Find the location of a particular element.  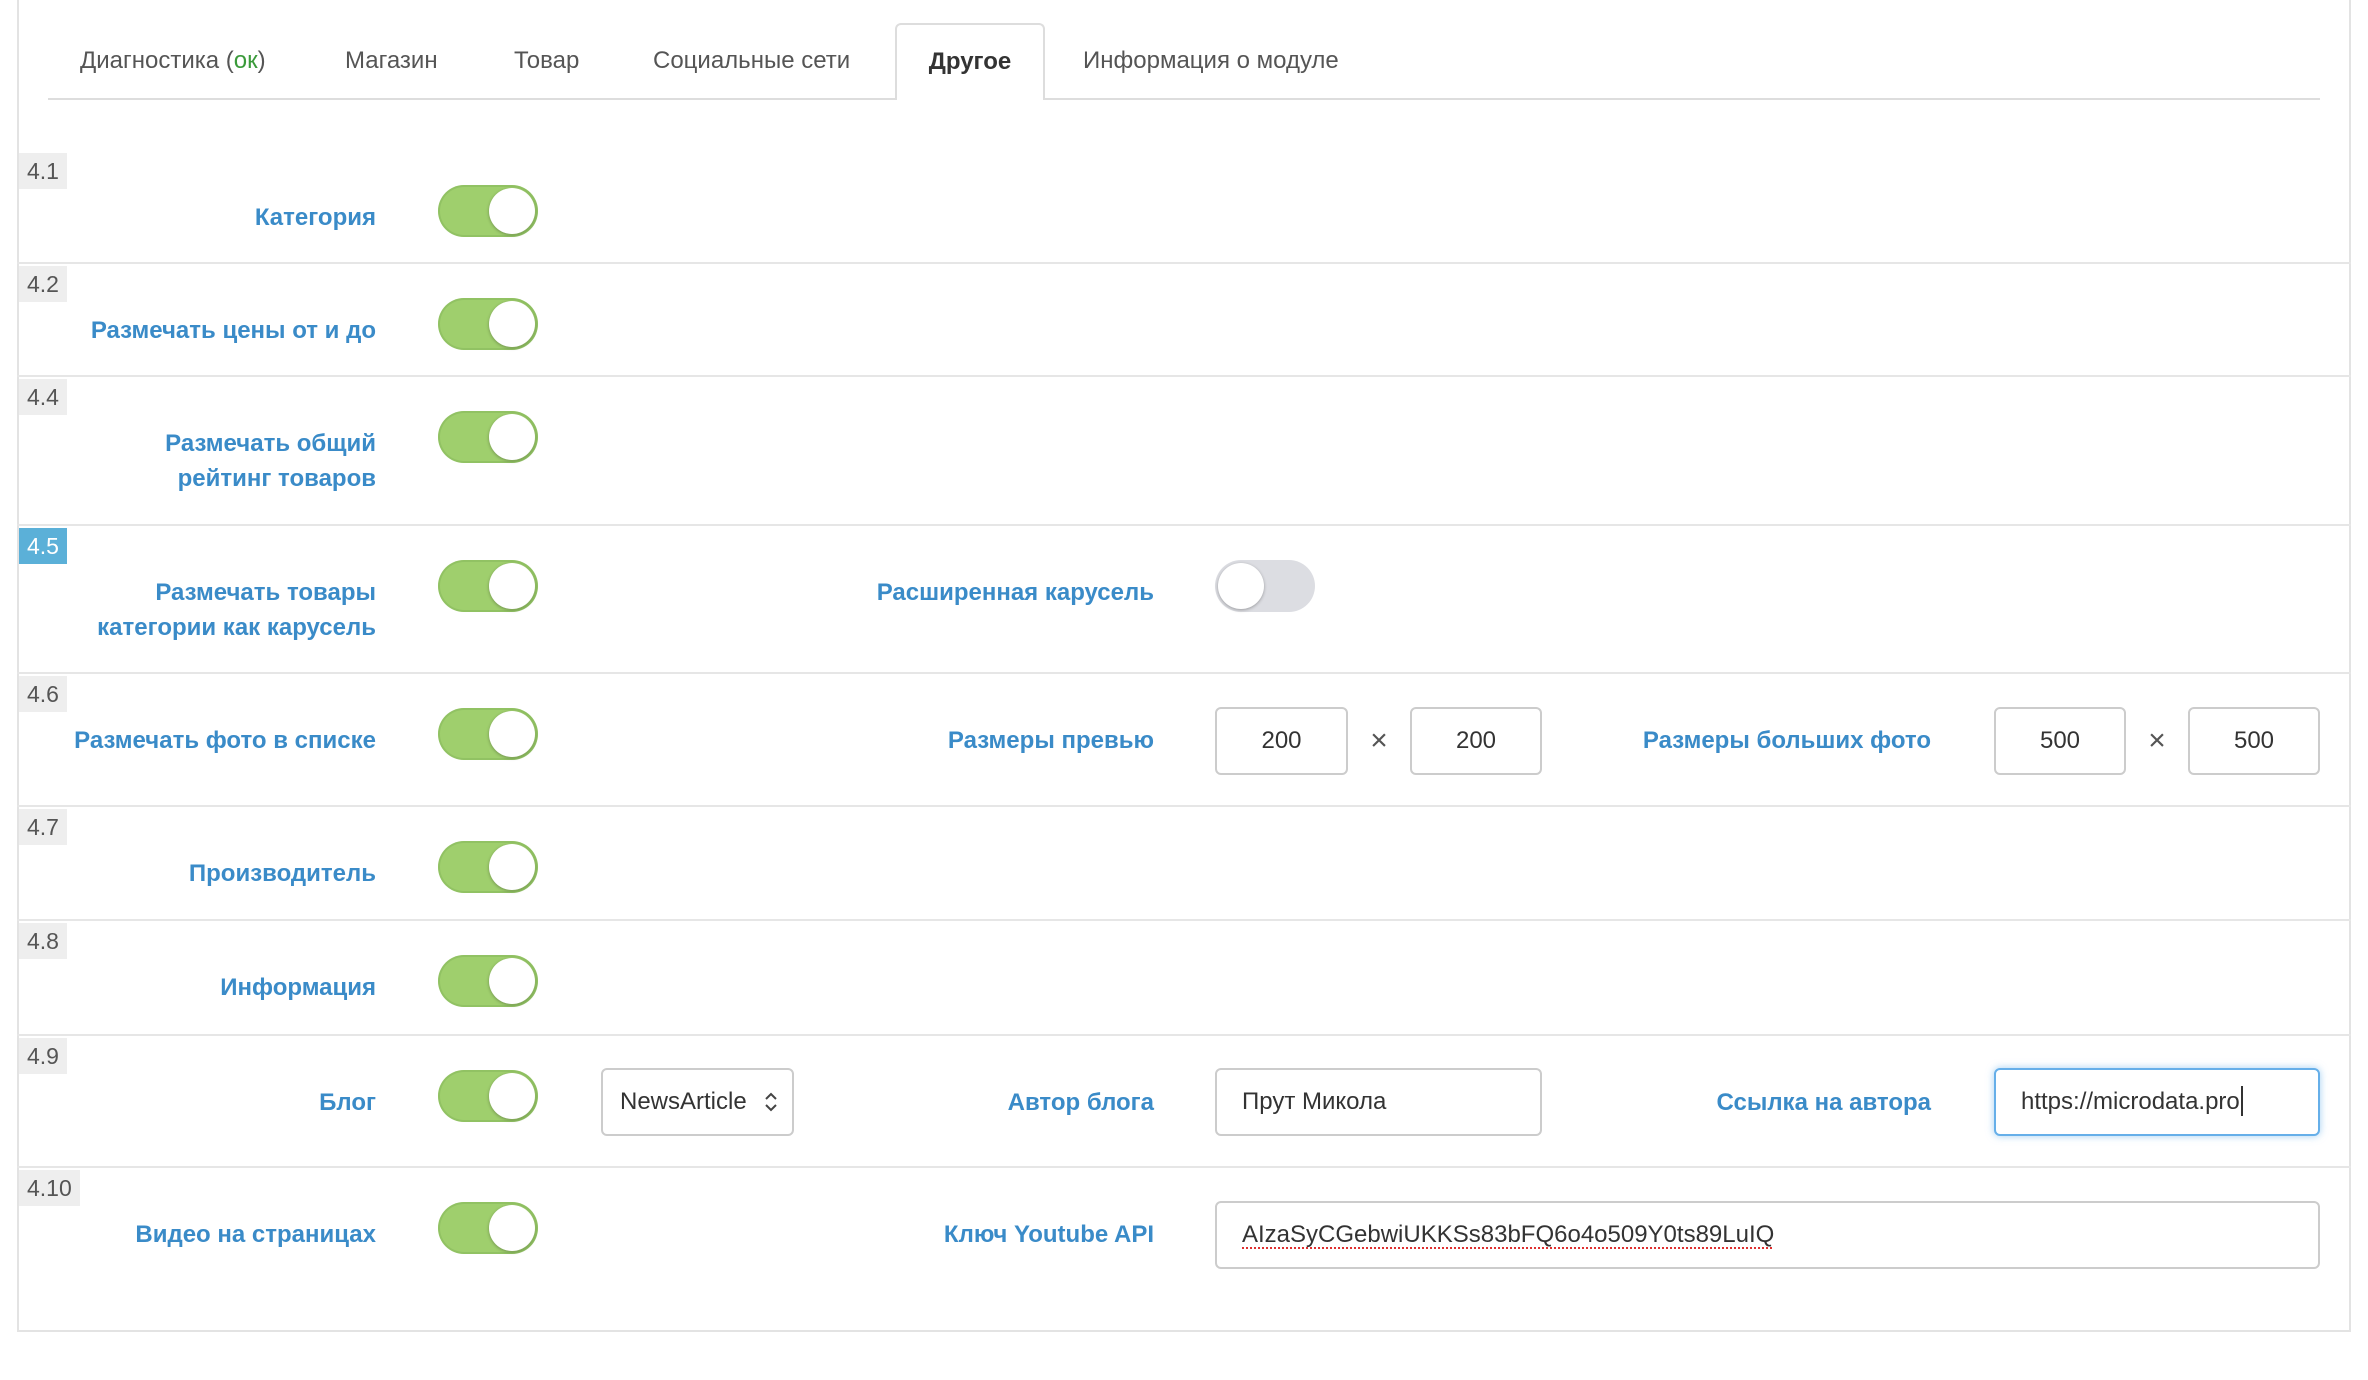

tab-bar-divider is located at coordinates (1184, 99).